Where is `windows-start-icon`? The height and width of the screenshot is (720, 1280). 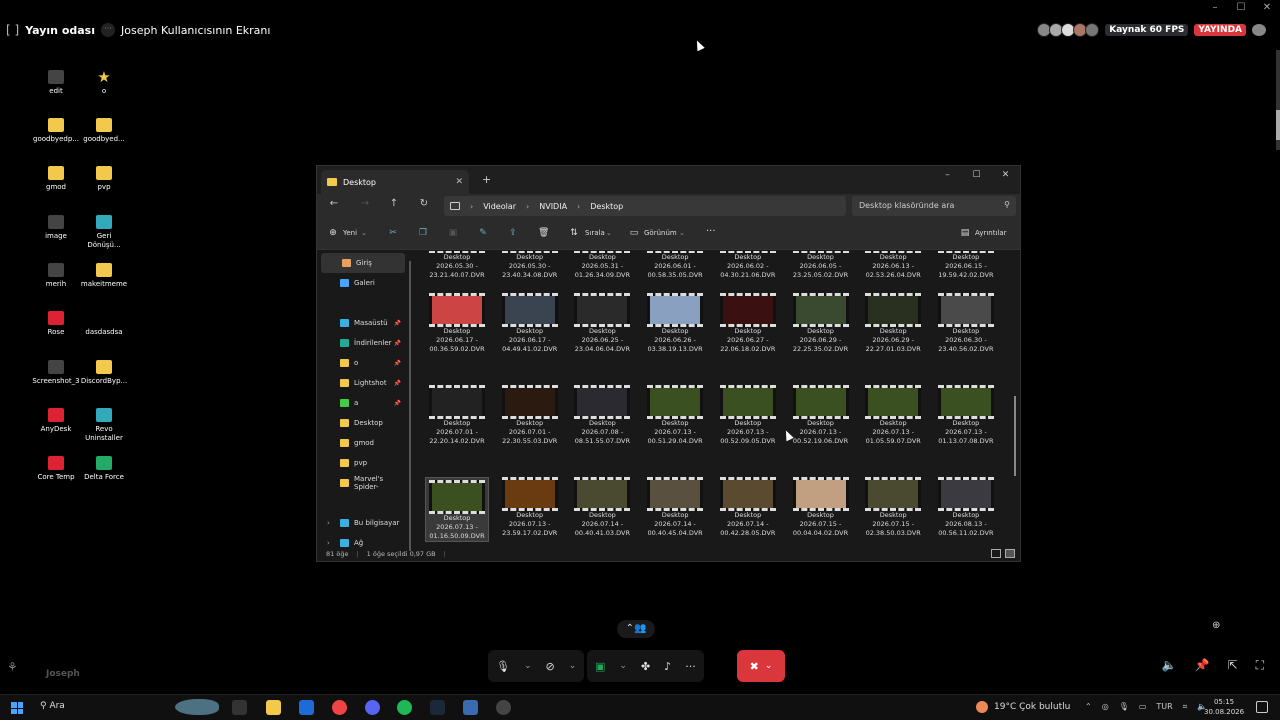 windows-start-icon is located at coordinates (17, 708).